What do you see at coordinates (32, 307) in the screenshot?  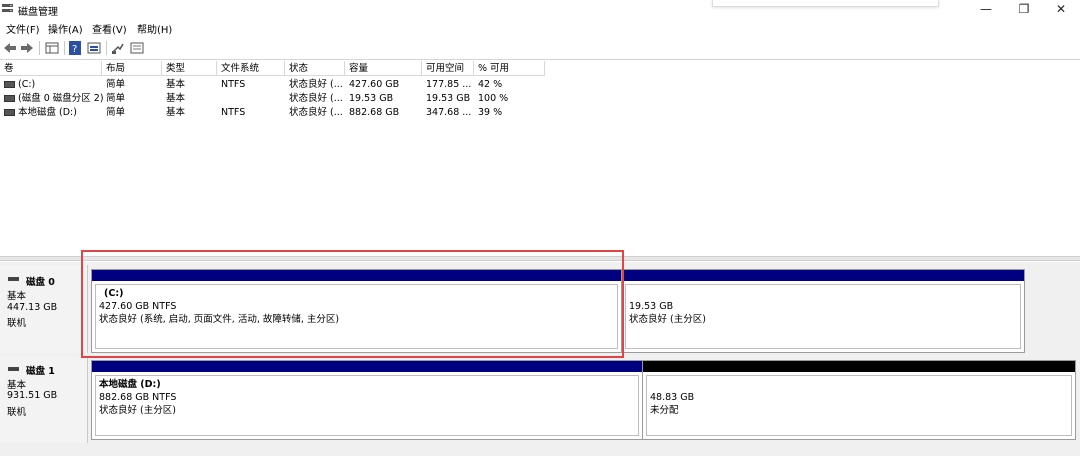 I see `disk-size: 447.13 GB` at bounding box center [32, 307].